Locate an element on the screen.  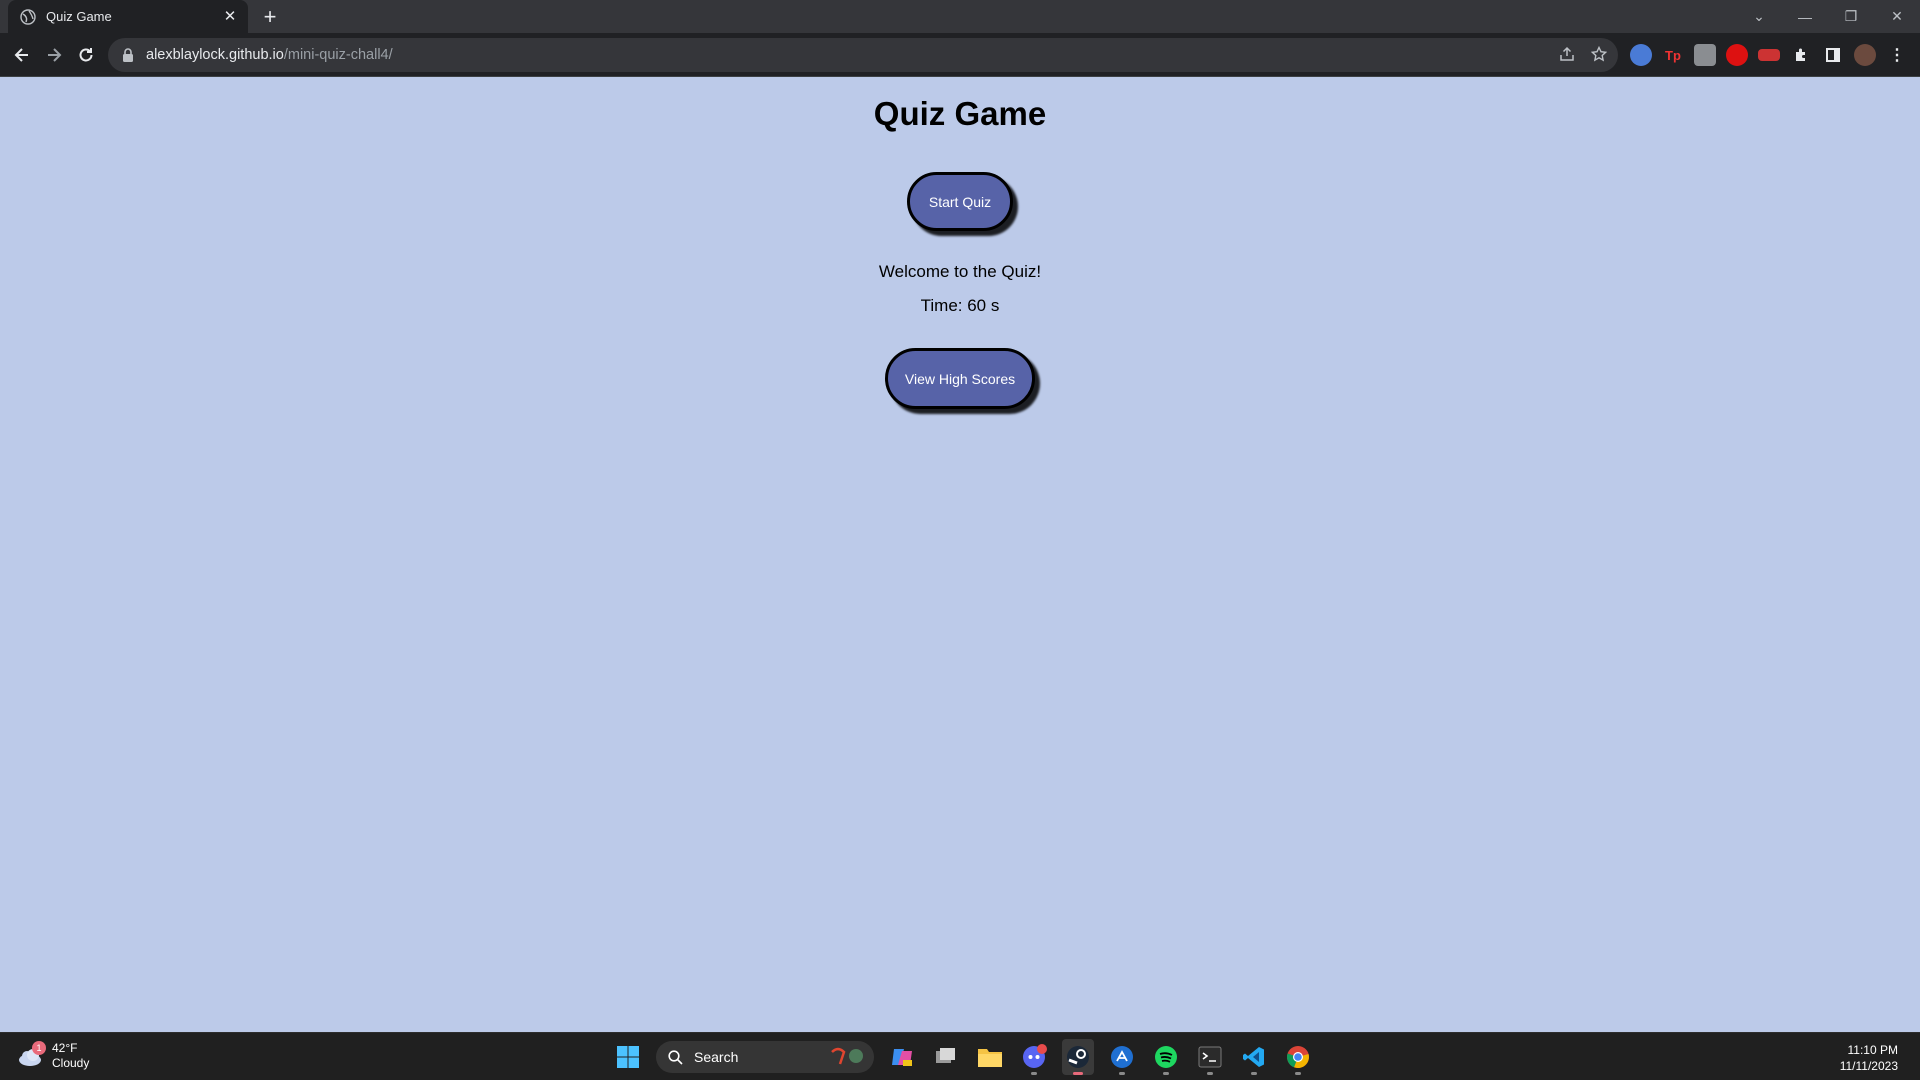
weather-widget: 1 42°F Cloudy is located at coordinates (52, 1056).